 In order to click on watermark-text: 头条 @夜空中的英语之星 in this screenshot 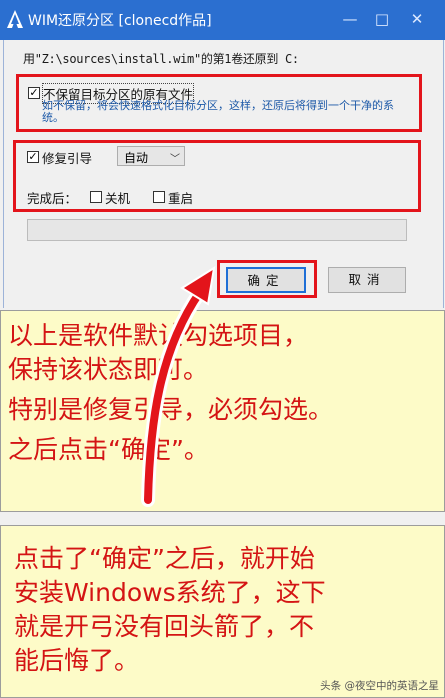, I will do `click(379, 686)`.